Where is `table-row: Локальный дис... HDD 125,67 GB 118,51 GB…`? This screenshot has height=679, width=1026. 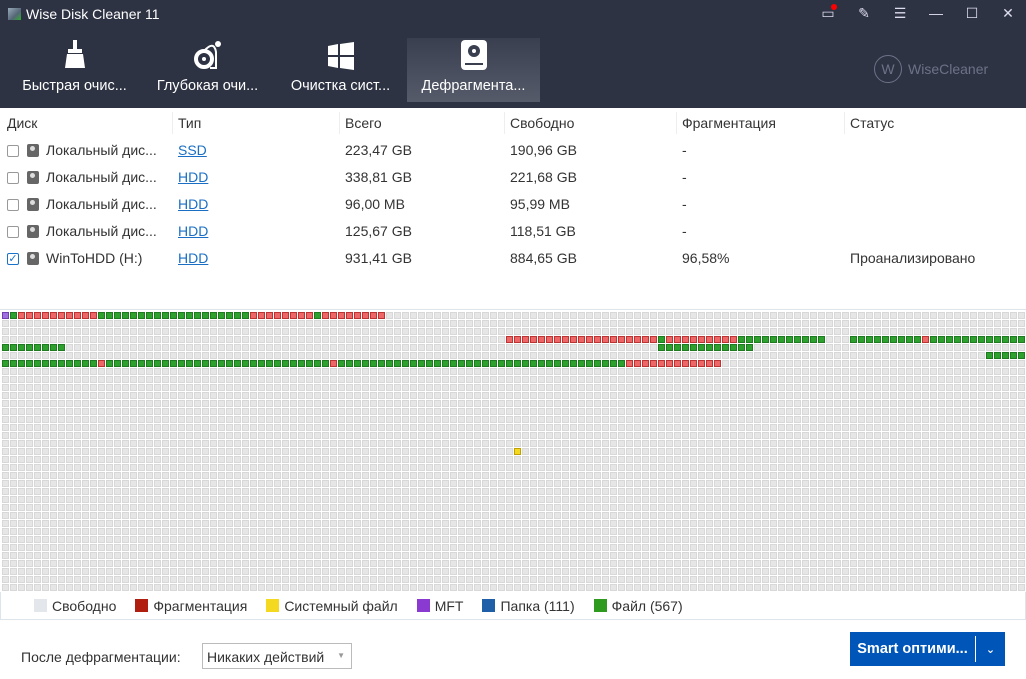 table-row: Локальный дис... HDD 125,67 GB 118,51 GB… is located at coordinates (507, 230).